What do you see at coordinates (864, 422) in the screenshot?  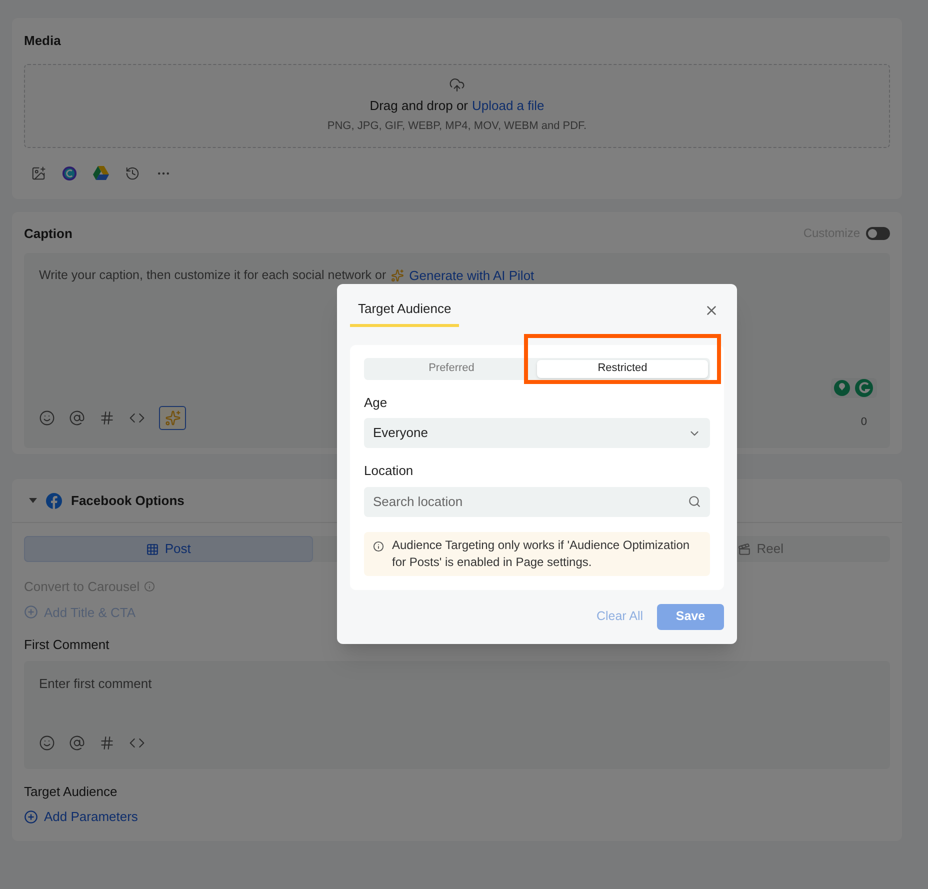 I see `character-count: 0` at bounding box center [864, 422].